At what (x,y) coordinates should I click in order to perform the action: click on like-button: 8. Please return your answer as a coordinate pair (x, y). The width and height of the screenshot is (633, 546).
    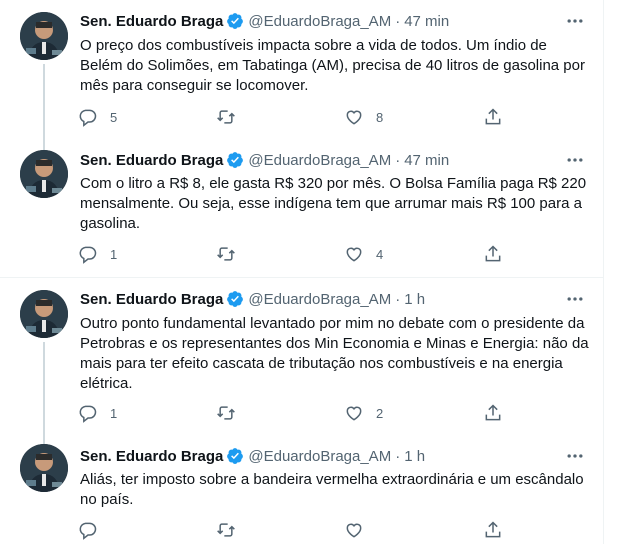
    Looking at the image, I should click on (363, 117).